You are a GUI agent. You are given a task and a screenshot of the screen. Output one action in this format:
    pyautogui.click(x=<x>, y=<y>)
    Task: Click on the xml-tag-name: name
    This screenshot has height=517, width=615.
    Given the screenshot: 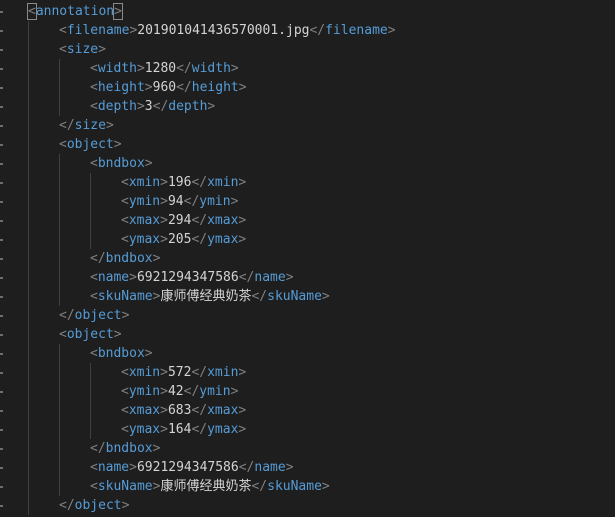 What is the action you would take?
    pyautogui.click(x=270, y=467)
    